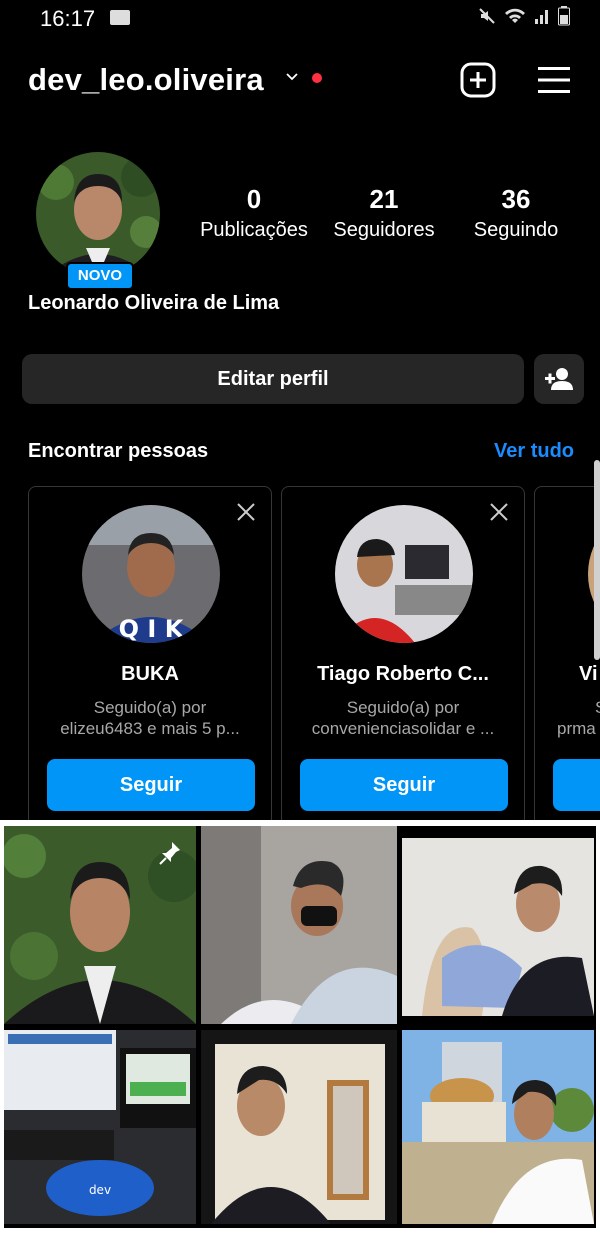 This screenshot has width=600, height=1233. I want to click on post-thumbnail: dev, so click(100, 1127).